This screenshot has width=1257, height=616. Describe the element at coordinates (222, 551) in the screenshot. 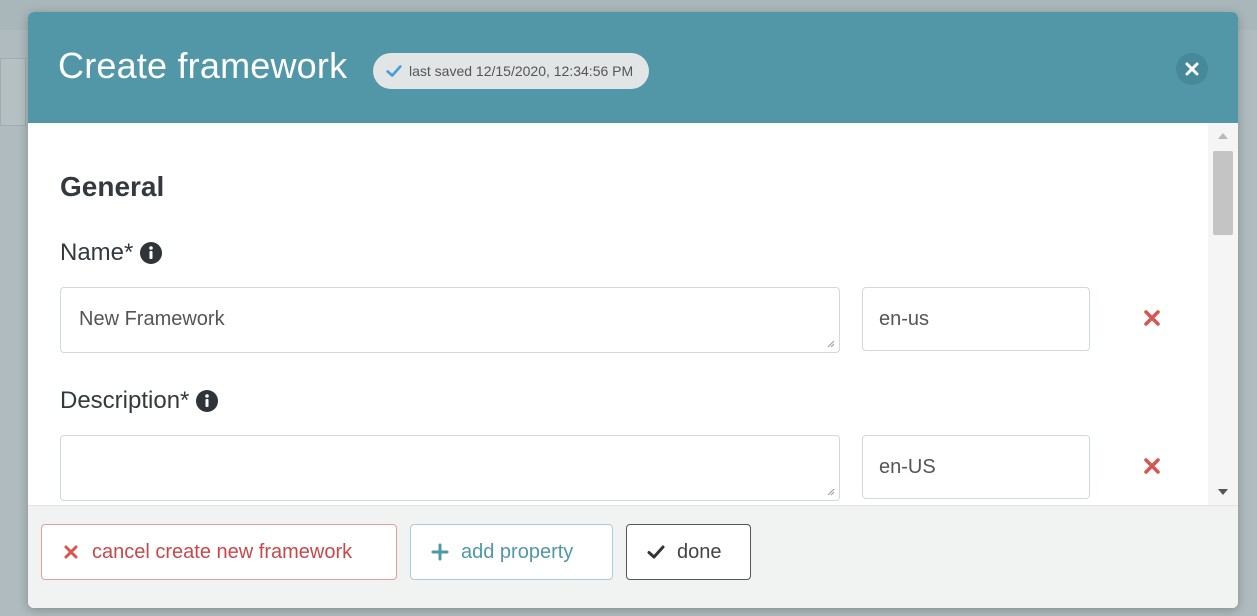

I see `cancel-create-label: cancel create new framework` at that location.